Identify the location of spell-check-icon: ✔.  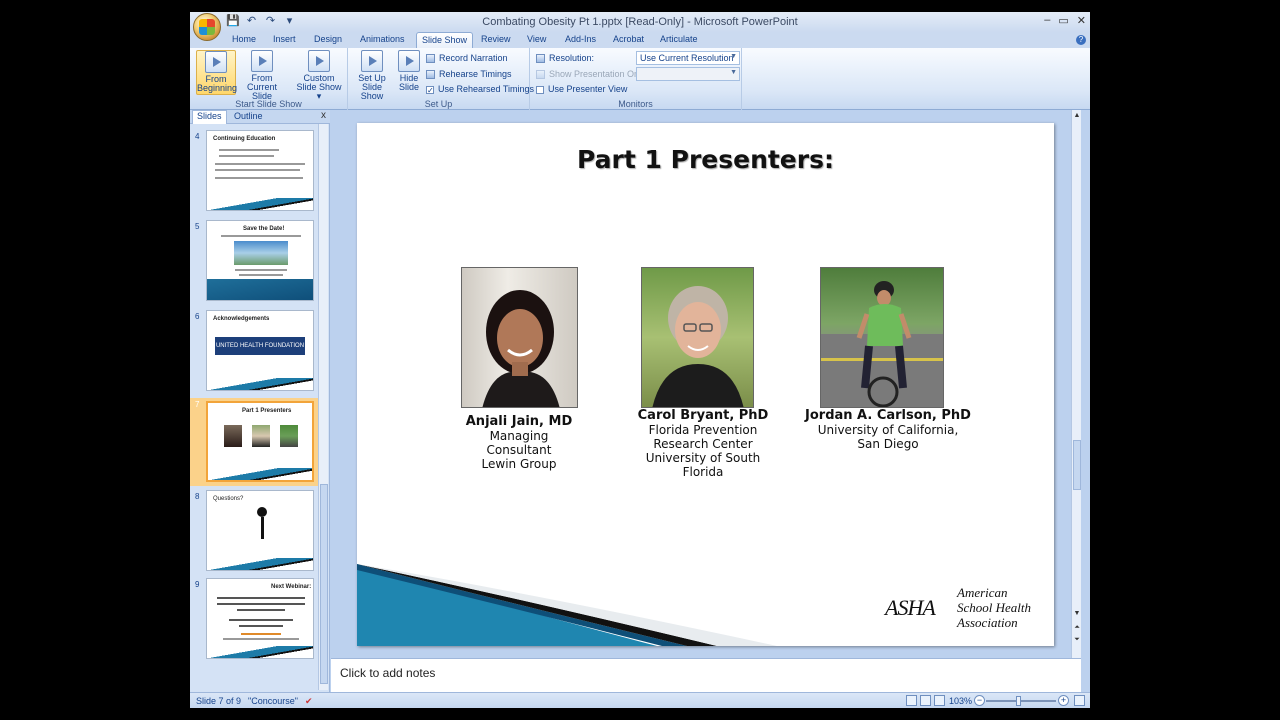
(309, 701).